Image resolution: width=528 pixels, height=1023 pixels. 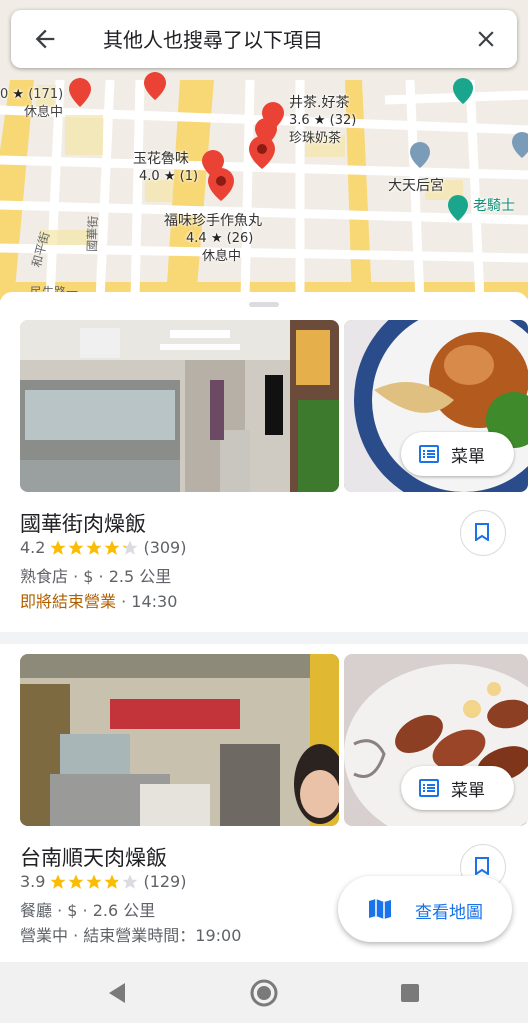 I want to click on view-map-button: 查看地圖, so click(x=425, y=909).